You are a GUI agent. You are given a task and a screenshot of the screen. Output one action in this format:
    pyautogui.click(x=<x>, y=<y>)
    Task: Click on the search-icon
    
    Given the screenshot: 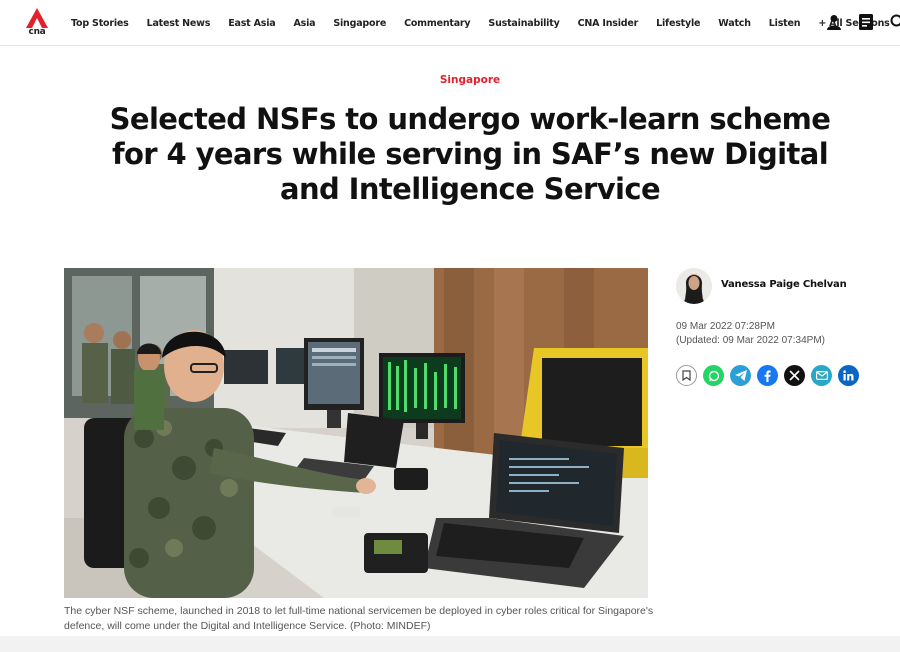 What is the action you would take?
    pyautogui.click(x=894, y=22)
    